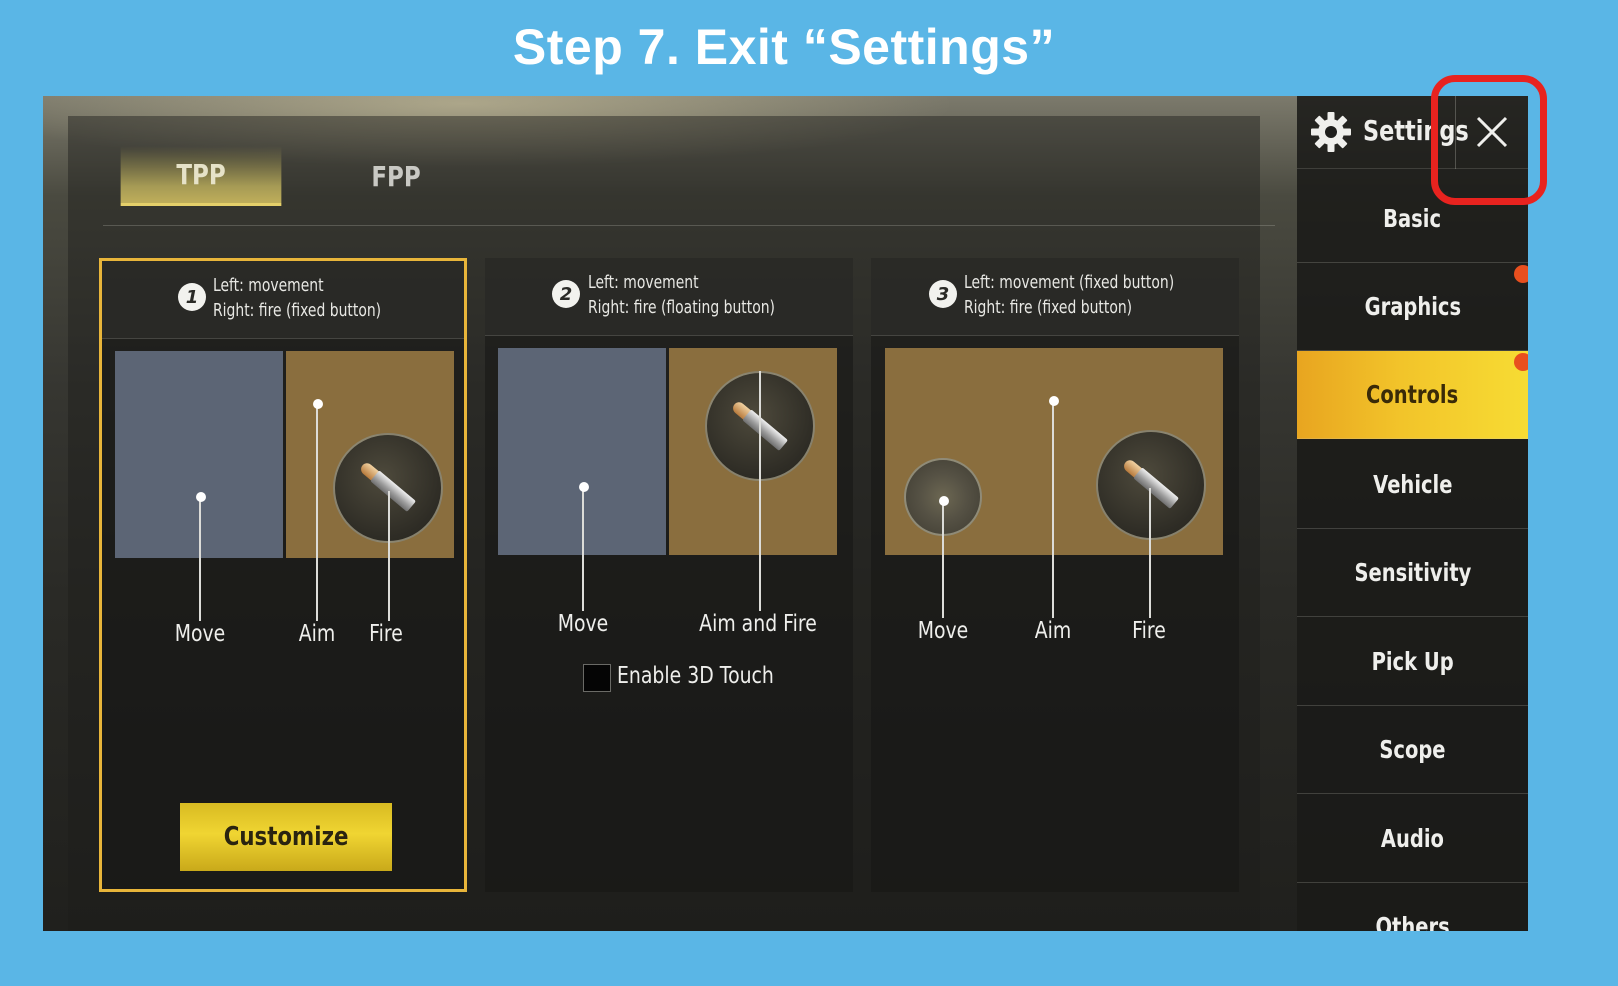 This screenshot has width=1618, height=986. Describe the element at coordinates (566, 294) in the screenshot. I see `layout-number-badge: 2` at that location.